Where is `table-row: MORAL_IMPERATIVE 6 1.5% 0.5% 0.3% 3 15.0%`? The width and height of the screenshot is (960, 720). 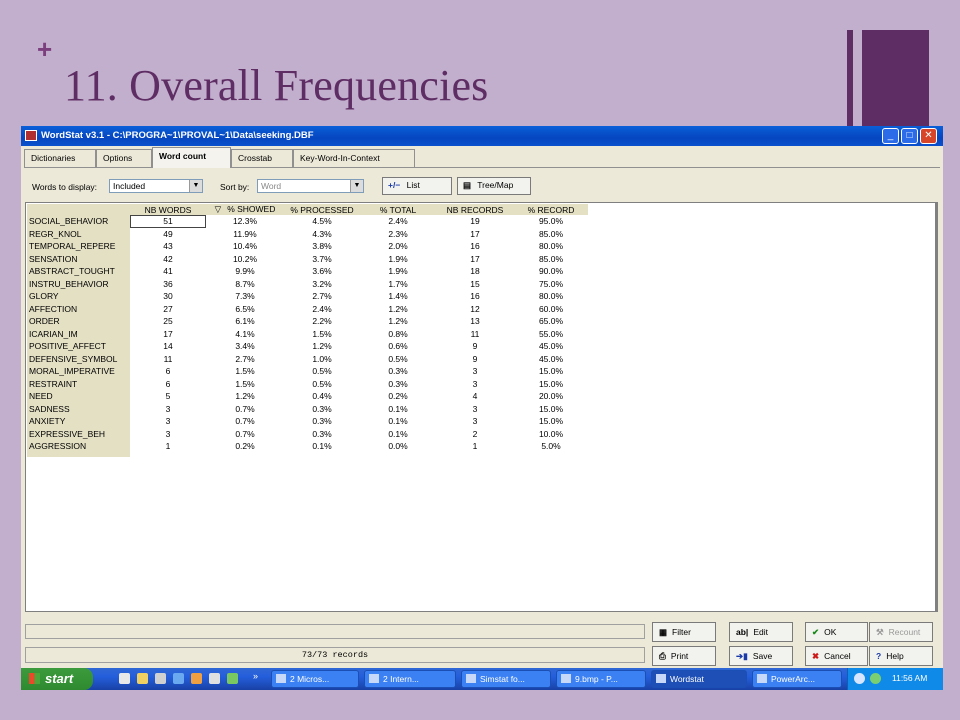
table-row: MORAL_IMPERATIVE 6 1.5% 0.5% 0.3% 3 15.0% is located at coordinates (307, 371).